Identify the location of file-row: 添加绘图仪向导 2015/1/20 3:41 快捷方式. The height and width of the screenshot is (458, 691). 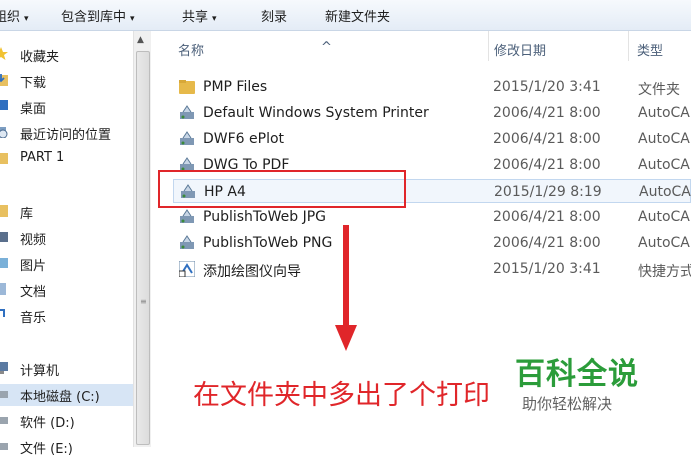
(432, 269).